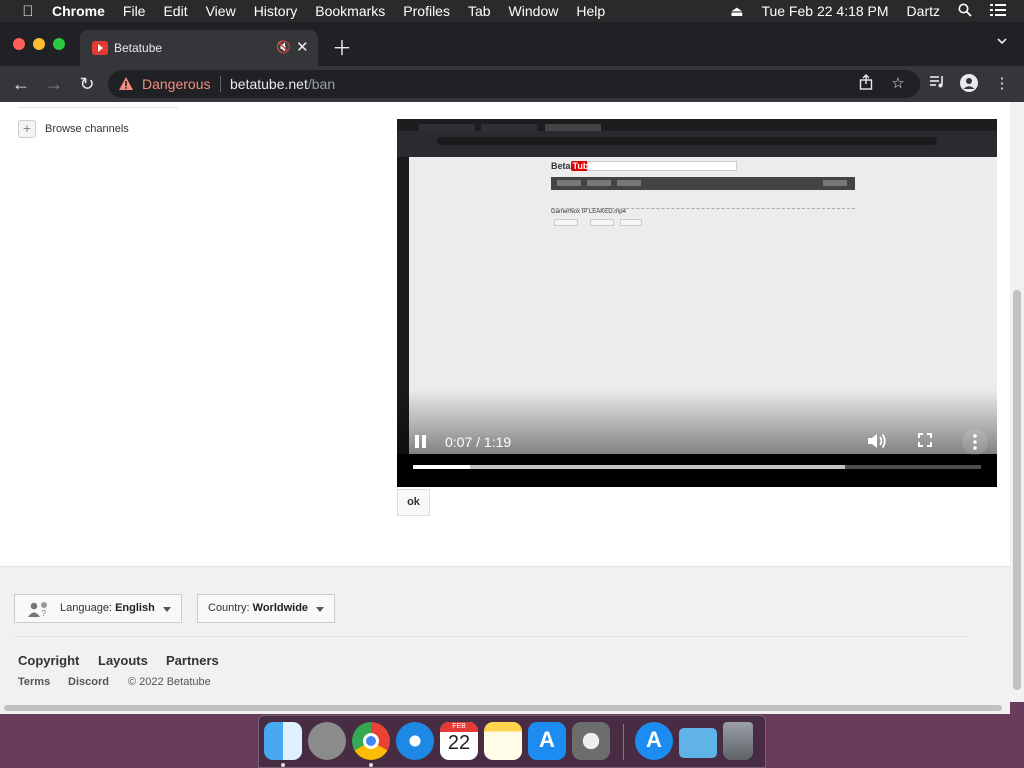 The height and width of the screenshot is (768, 1024). I want to click on app-store-download-icon: A, so click(654, 741).